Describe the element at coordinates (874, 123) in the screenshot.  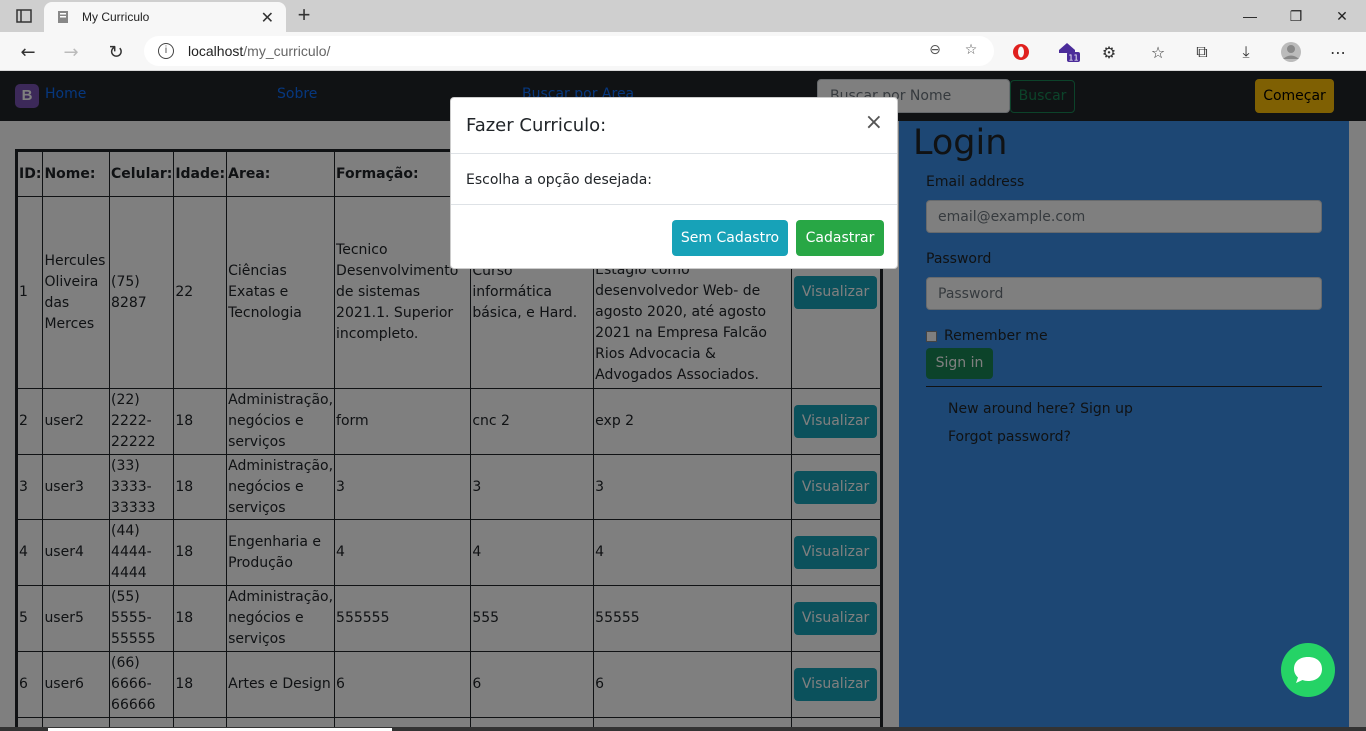
I see `modal-close-icon: ×` at that location.